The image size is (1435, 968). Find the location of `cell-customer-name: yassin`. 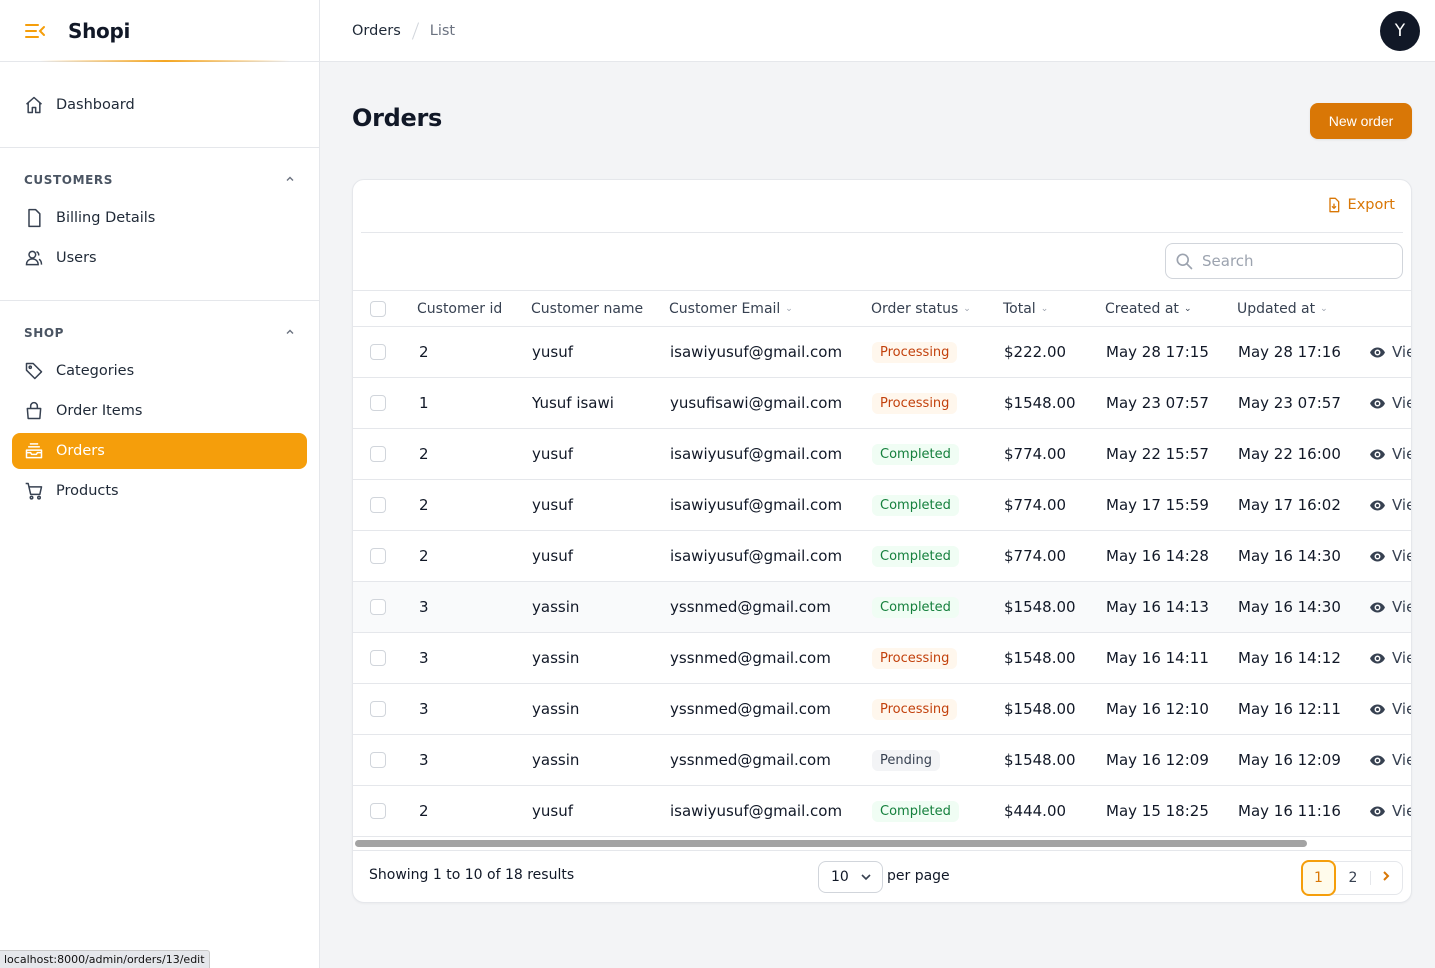

cell-customer-name: yassin is located at coordinates (555, 709).